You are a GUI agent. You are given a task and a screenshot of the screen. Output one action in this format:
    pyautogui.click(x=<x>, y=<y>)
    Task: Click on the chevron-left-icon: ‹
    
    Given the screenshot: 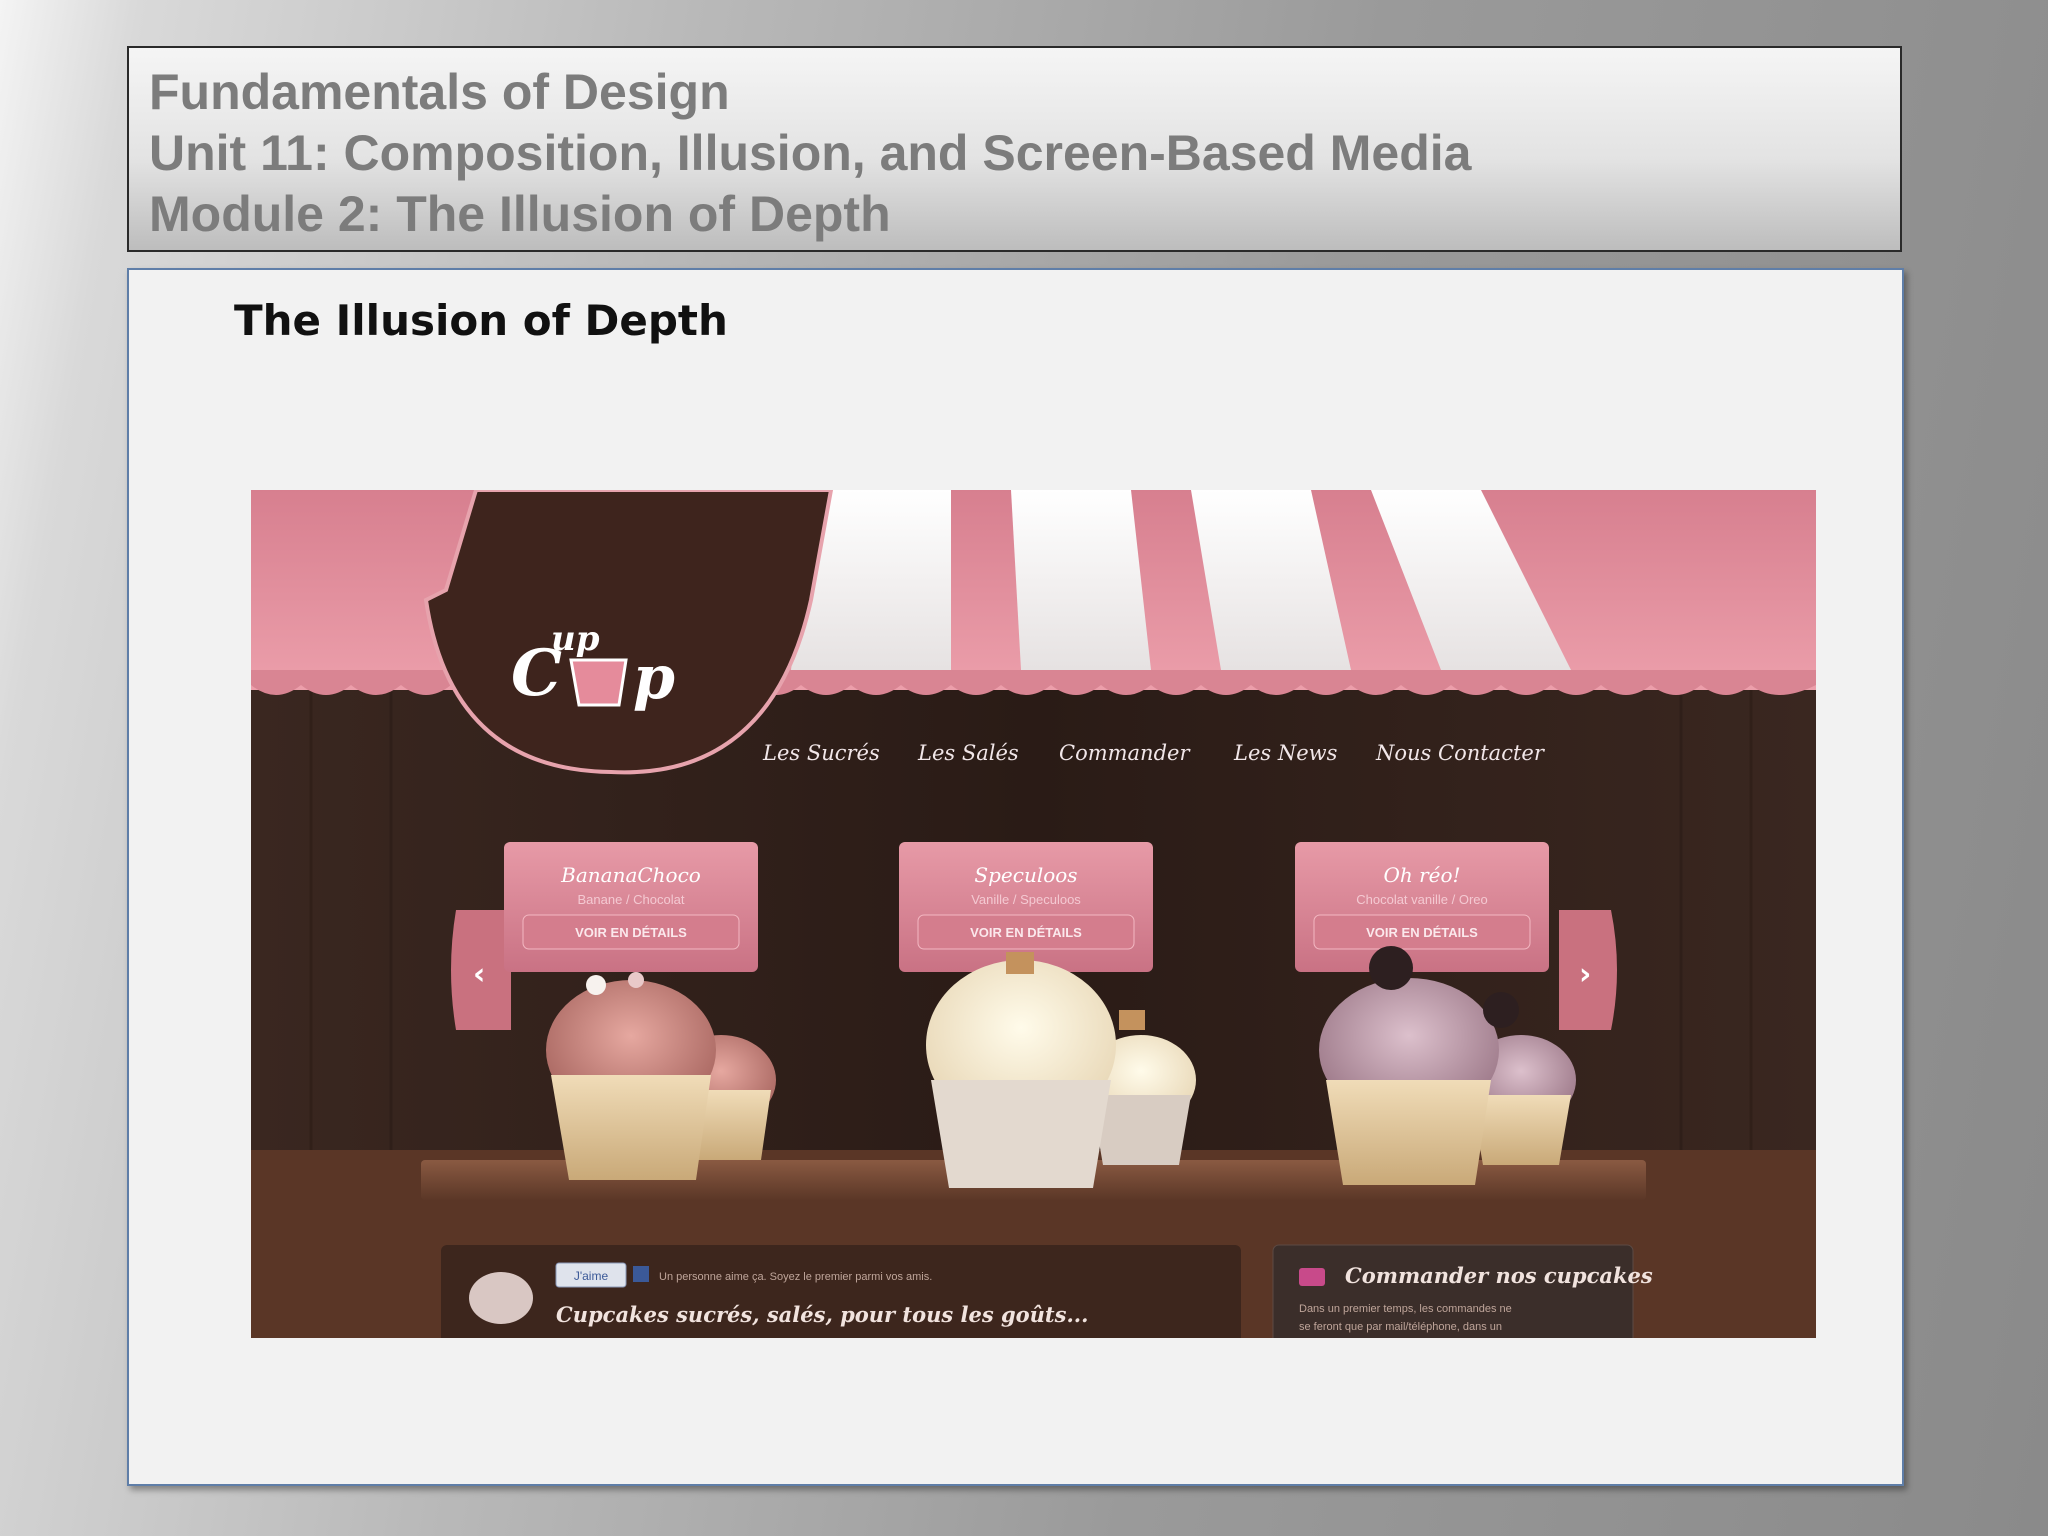 What is the action you would take?
    pyautogui.click(x=479, y=974)
    